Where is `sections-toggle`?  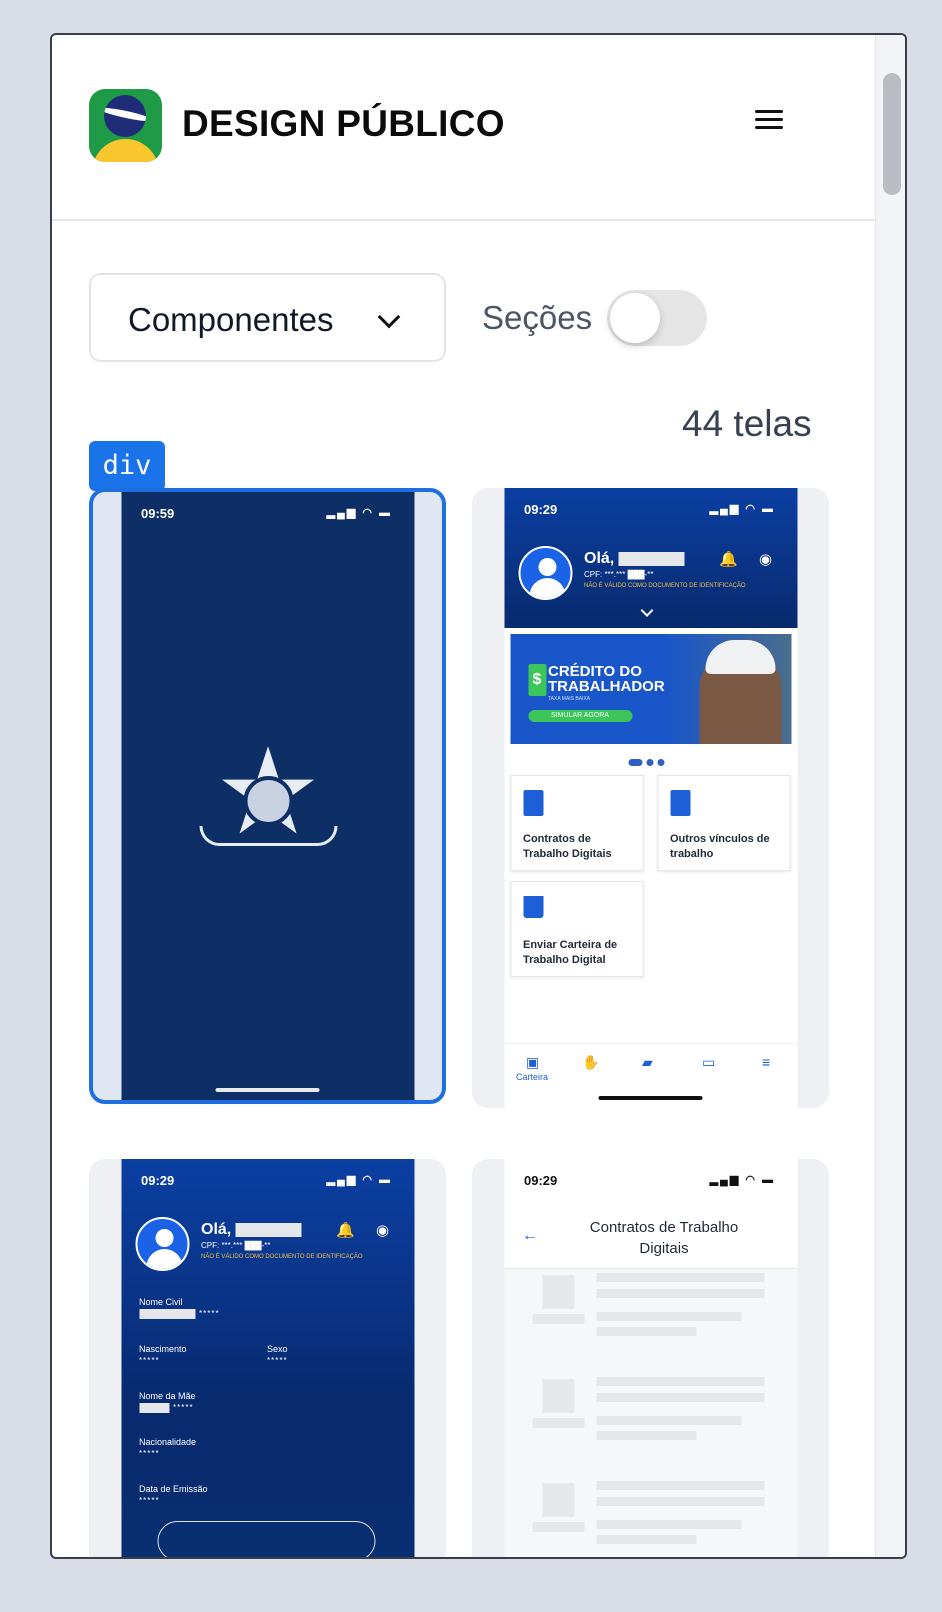
sections-toggle is located at coordinates (657, 318).